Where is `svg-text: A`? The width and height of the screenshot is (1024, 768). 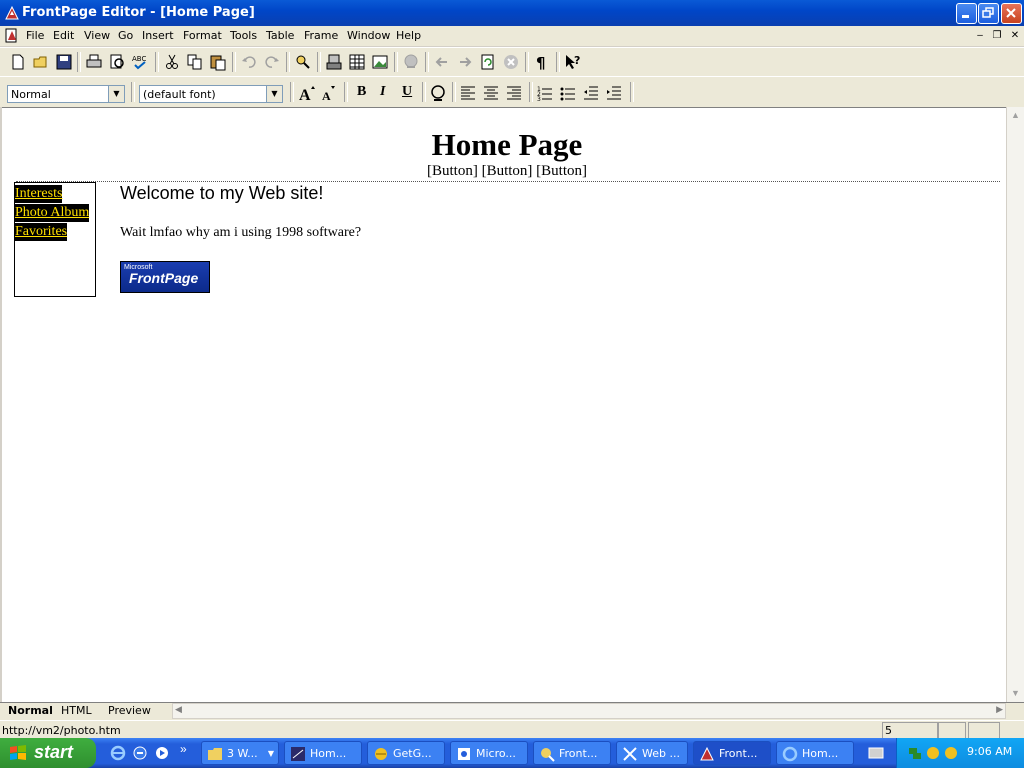
svg-text: A is located at coordinates (326, 95).